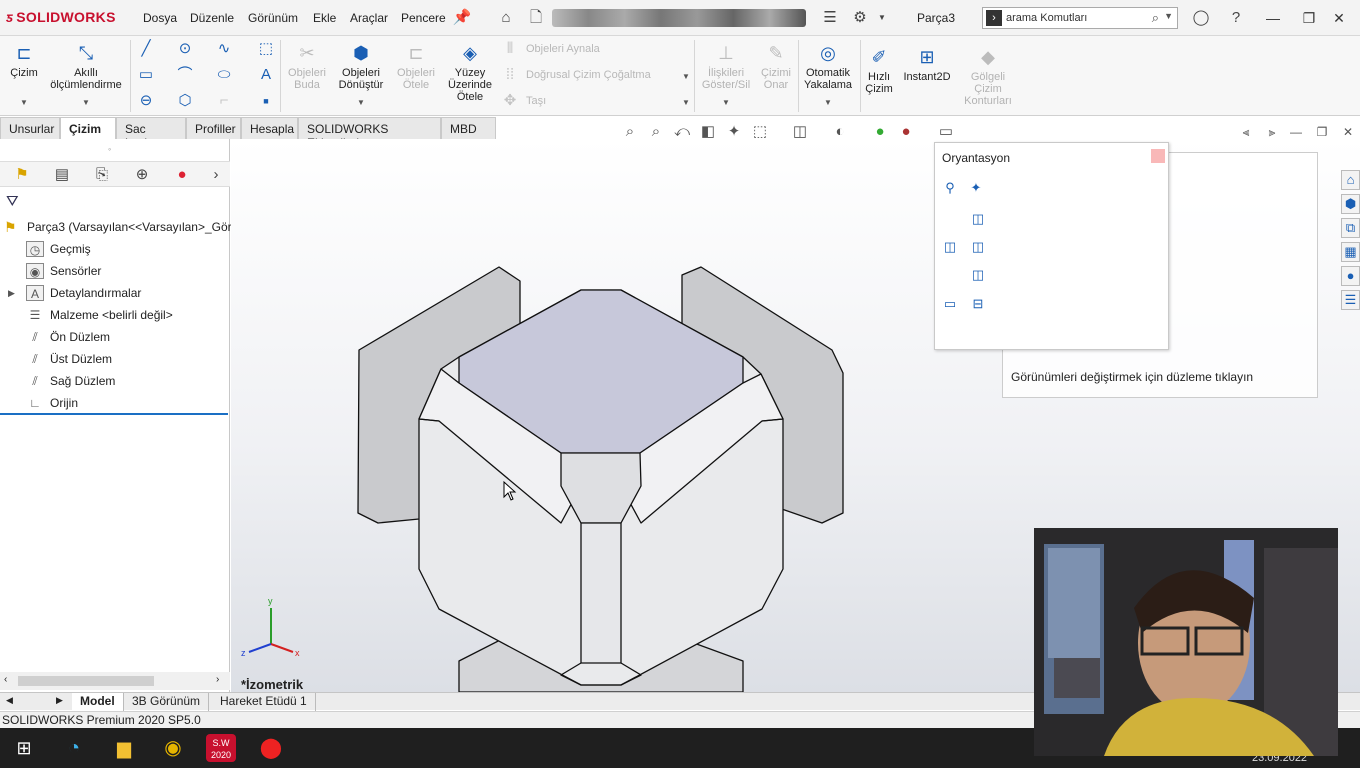 The width and height of the screenshot is (1360, 768). Describe the element at coordinates (1155, 18) in the screenshot. I see `search-icon: ⌕` at that location.